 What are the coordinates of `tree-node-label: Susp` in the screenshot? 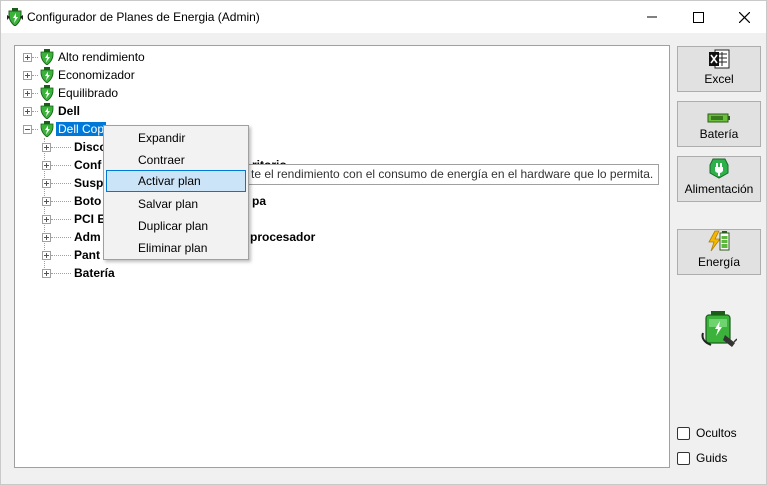 It's located at (89, 183).